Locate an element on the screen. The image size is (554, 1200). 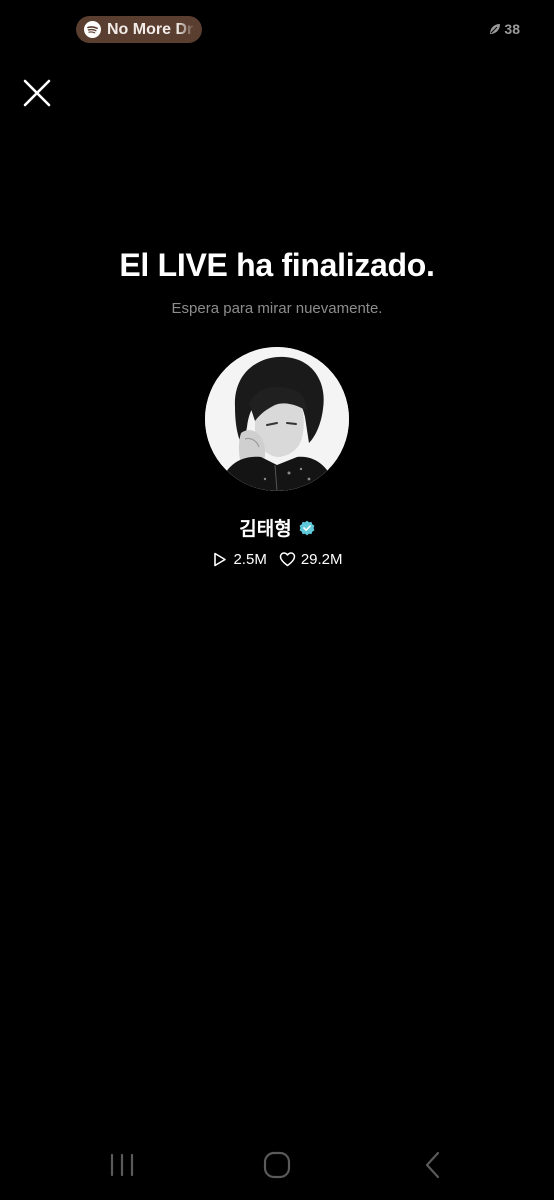
profile-photo is located at coordinates (277, 419).